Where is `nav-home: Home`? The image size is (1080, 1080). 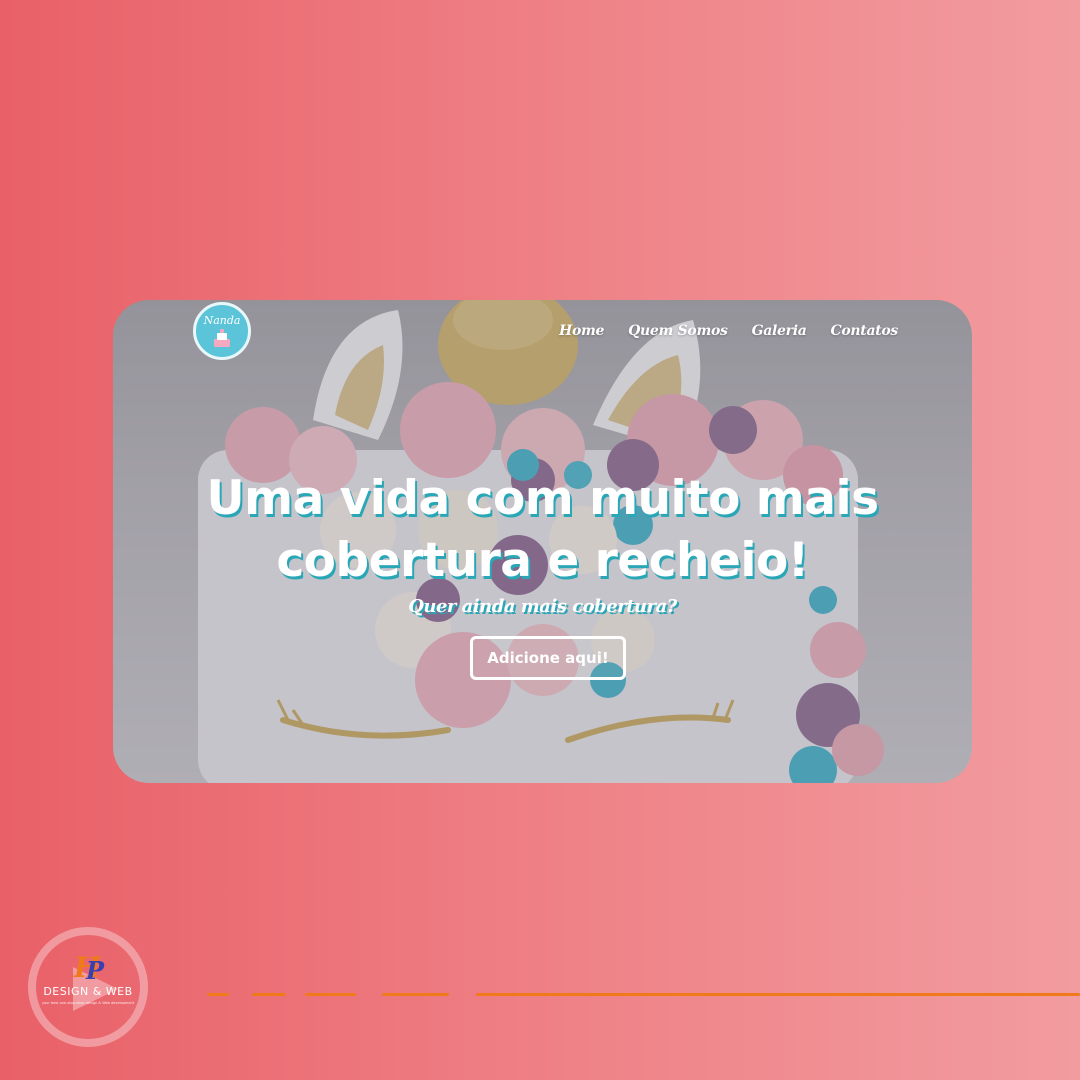 nav-home: Home is located at coordinates (581, 331).